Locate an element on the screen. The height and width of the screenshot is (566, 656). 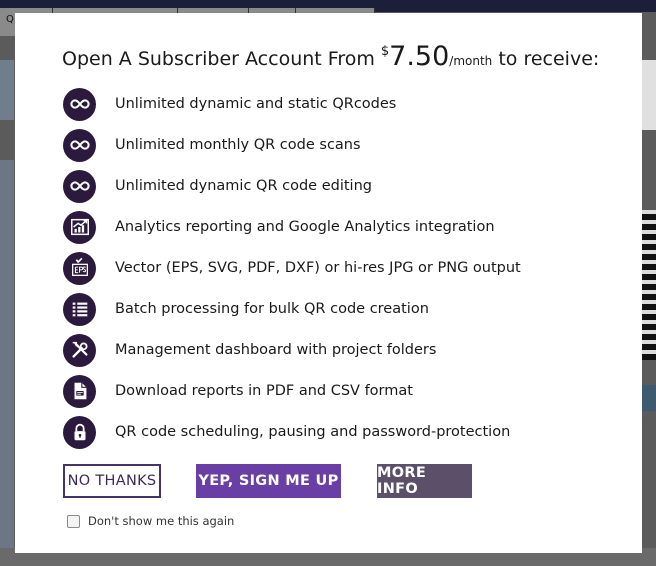
dont-show-again-checkbox is located at coordinates (73, 521).